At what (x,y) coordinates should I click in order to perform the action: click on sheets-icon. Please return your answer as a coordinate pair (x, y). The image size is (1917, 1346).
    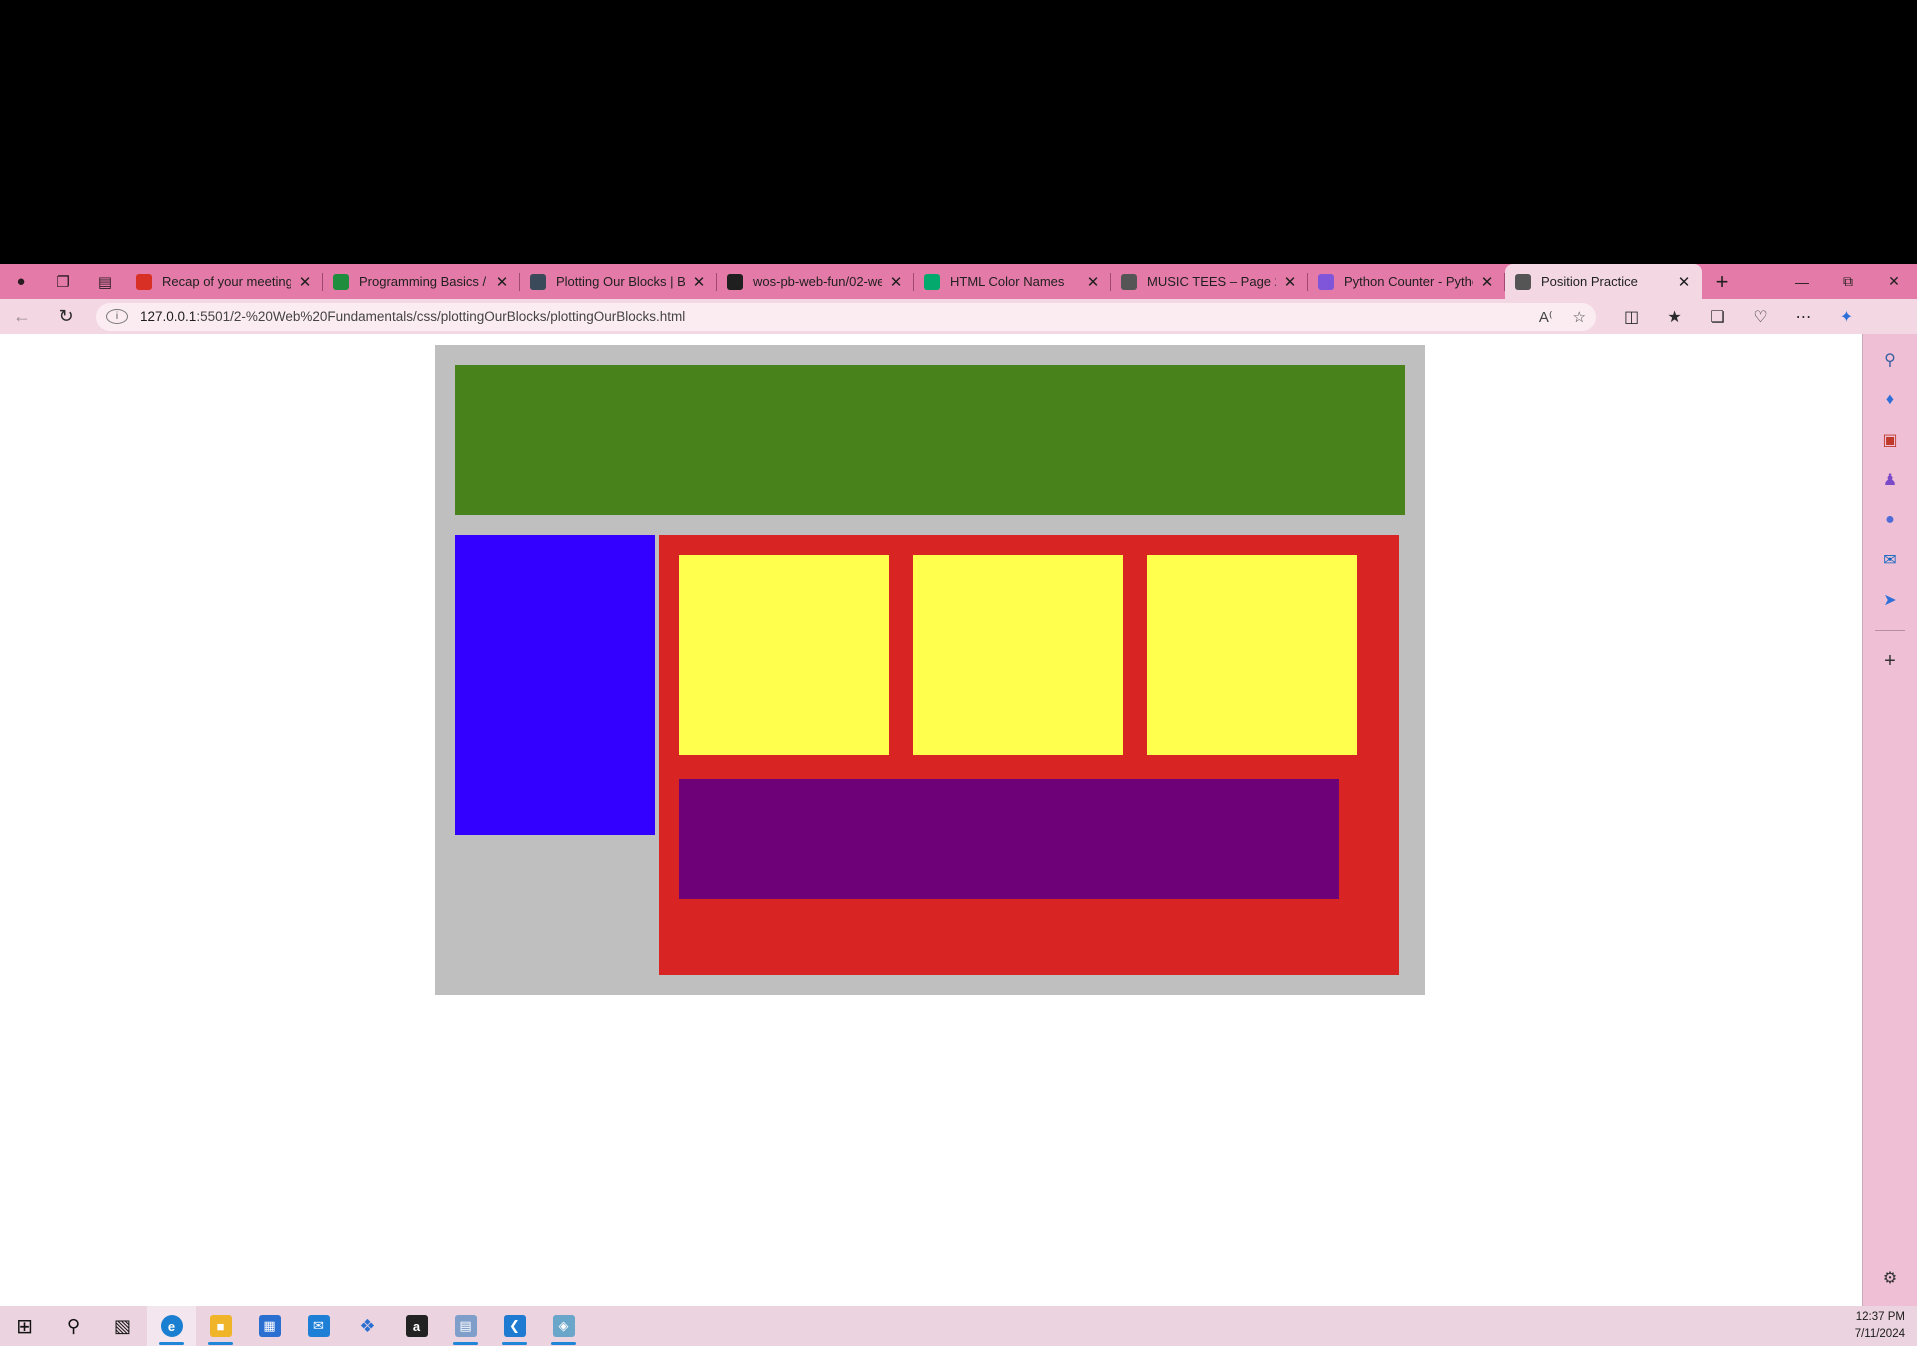
    Looking at the image, I should click on (341, 281).